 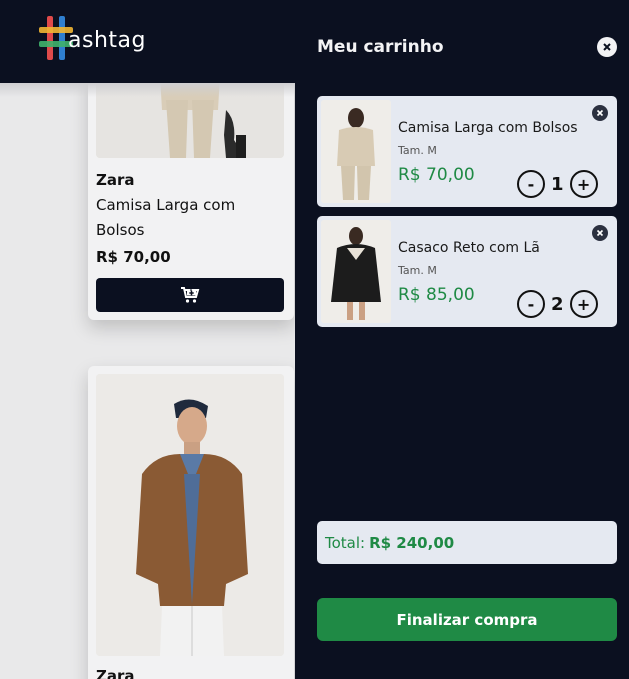 I want to click on navbar-shadow, so click(x=147, y=90).